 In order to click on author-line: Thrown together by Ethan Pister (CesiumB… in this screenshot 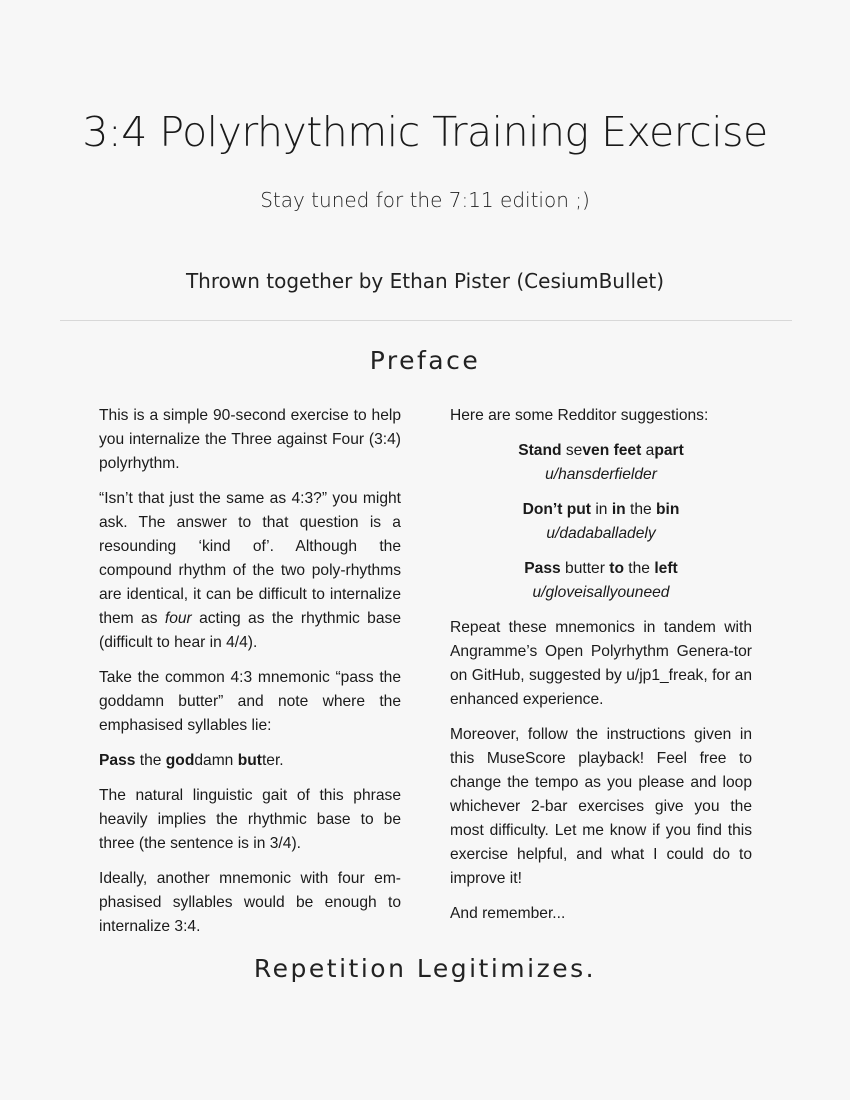, I will do `click(425, 281)`.